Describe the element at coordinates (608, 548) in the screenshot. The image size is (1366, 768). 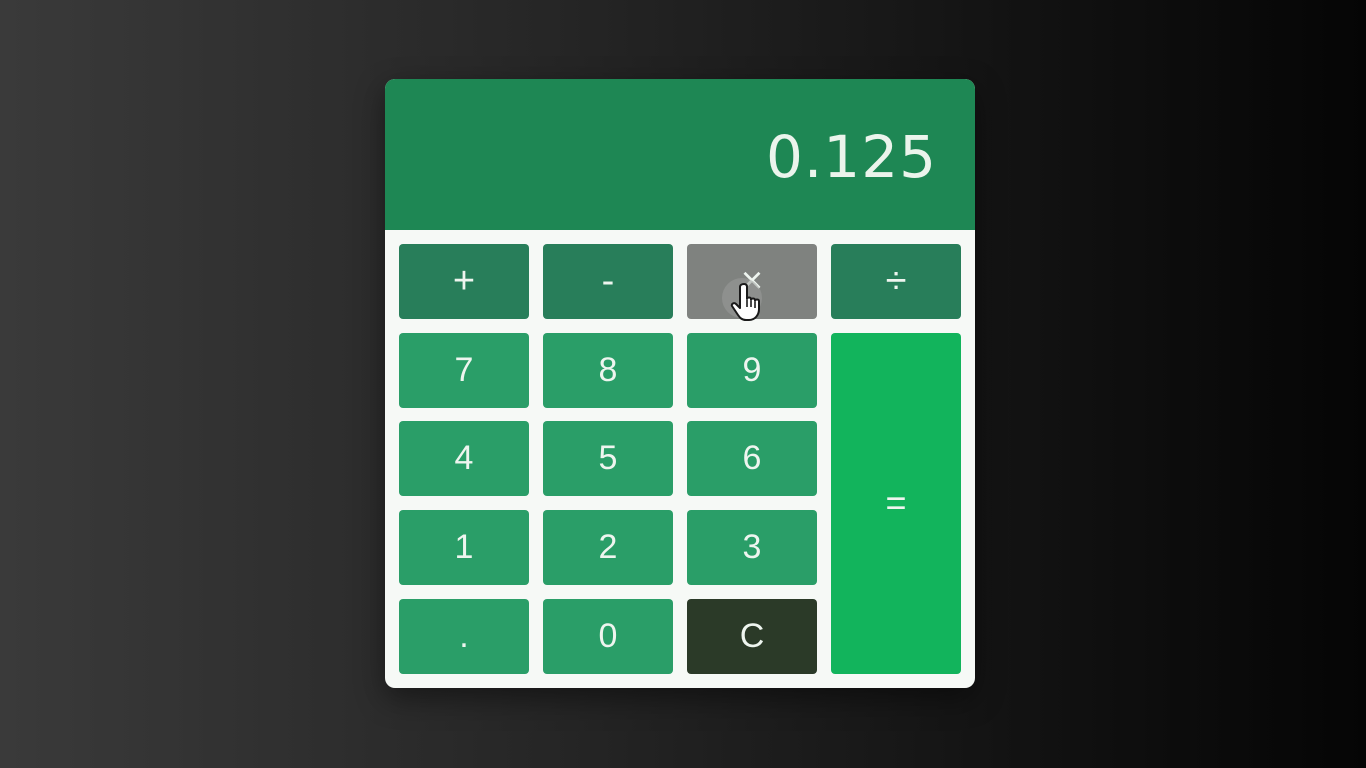
I see `key-2: 2` at that location.